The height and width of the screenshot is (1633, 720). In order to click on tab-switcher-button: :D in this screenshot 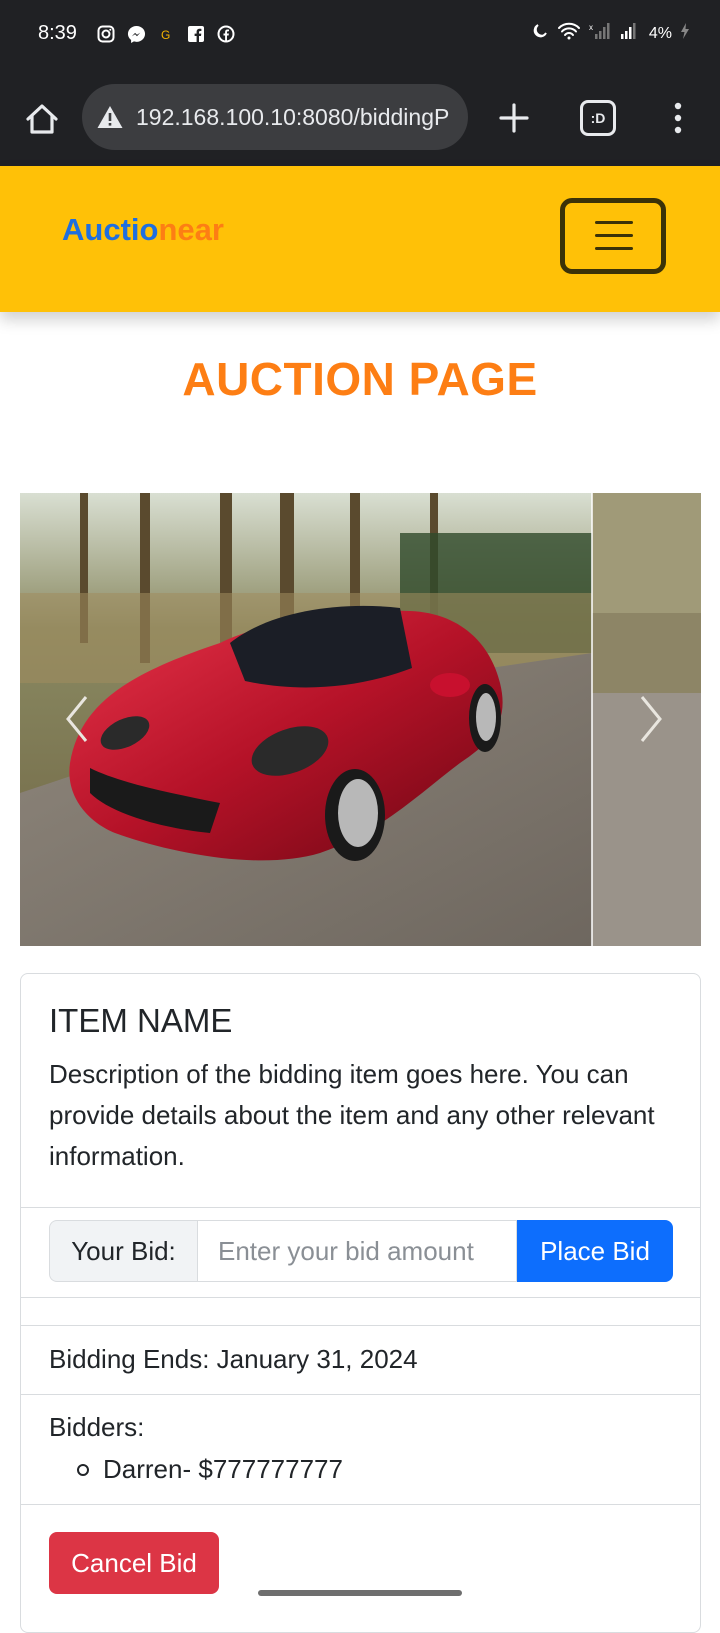, I will do `click(598, 118)`.